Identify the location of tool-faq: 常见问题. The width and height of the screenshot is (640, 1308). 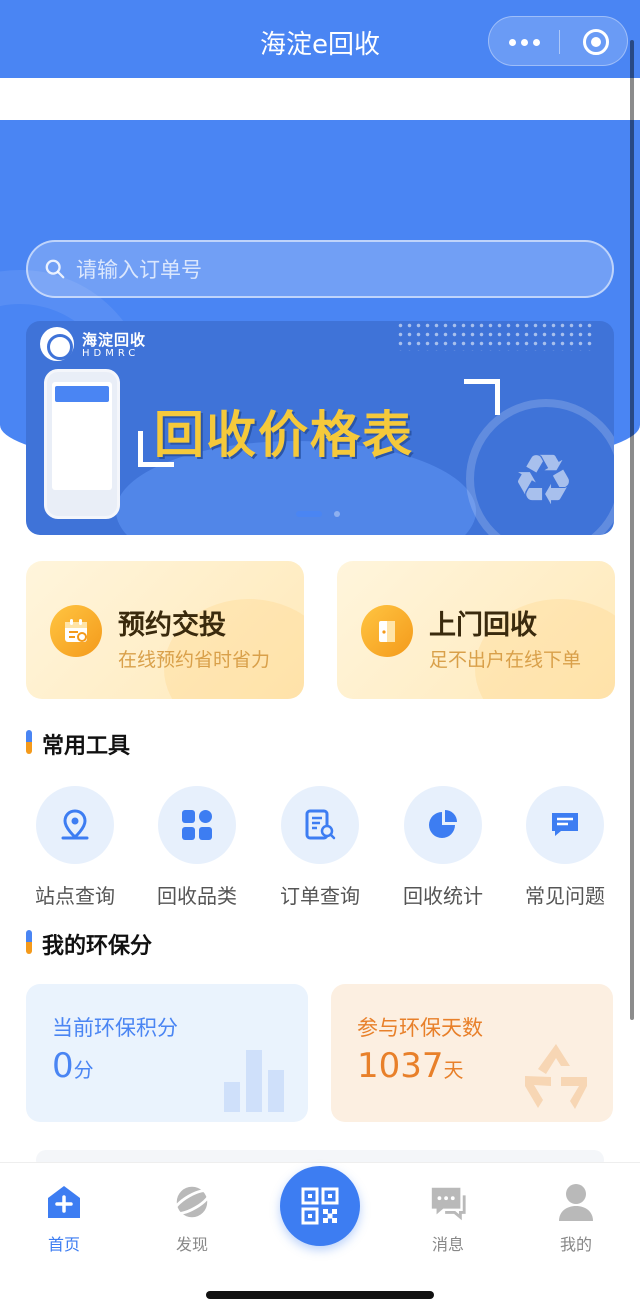
(565, 851).